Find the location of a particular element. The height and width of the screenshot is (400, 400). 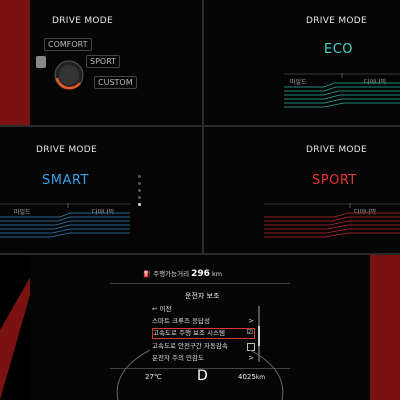

smart-road-graphic is located at coordinates (65, 220).